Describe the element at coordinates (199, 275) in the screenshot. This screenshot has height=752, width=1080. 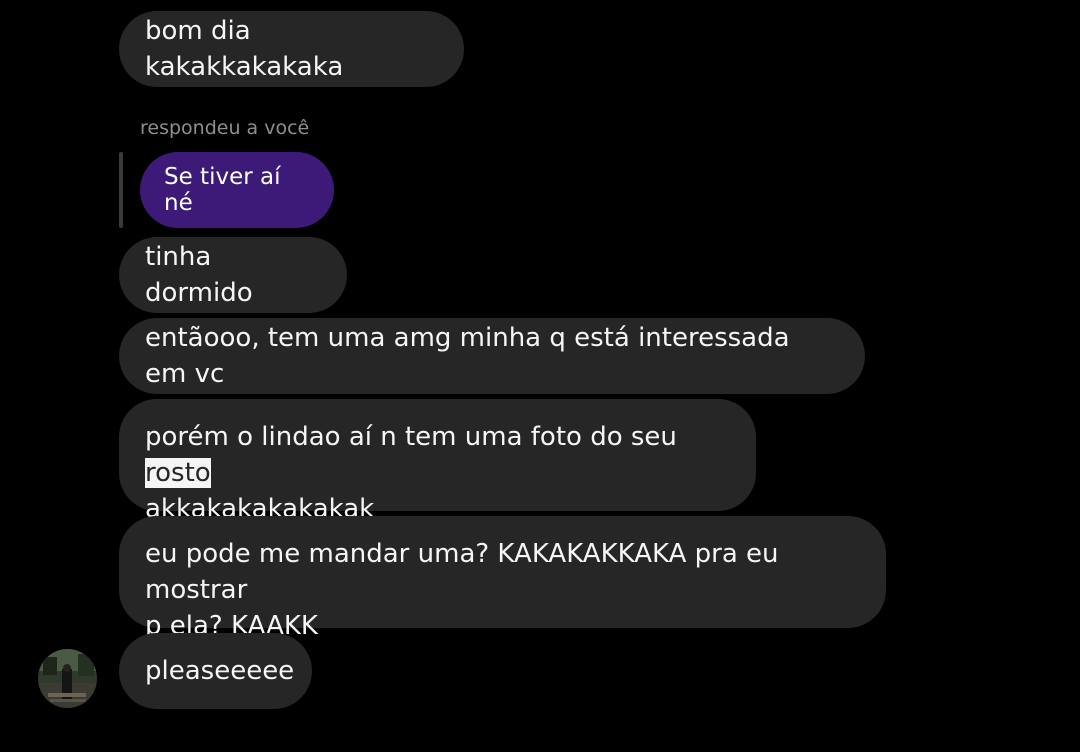
I see `message-text: tinha dormido` at that location.